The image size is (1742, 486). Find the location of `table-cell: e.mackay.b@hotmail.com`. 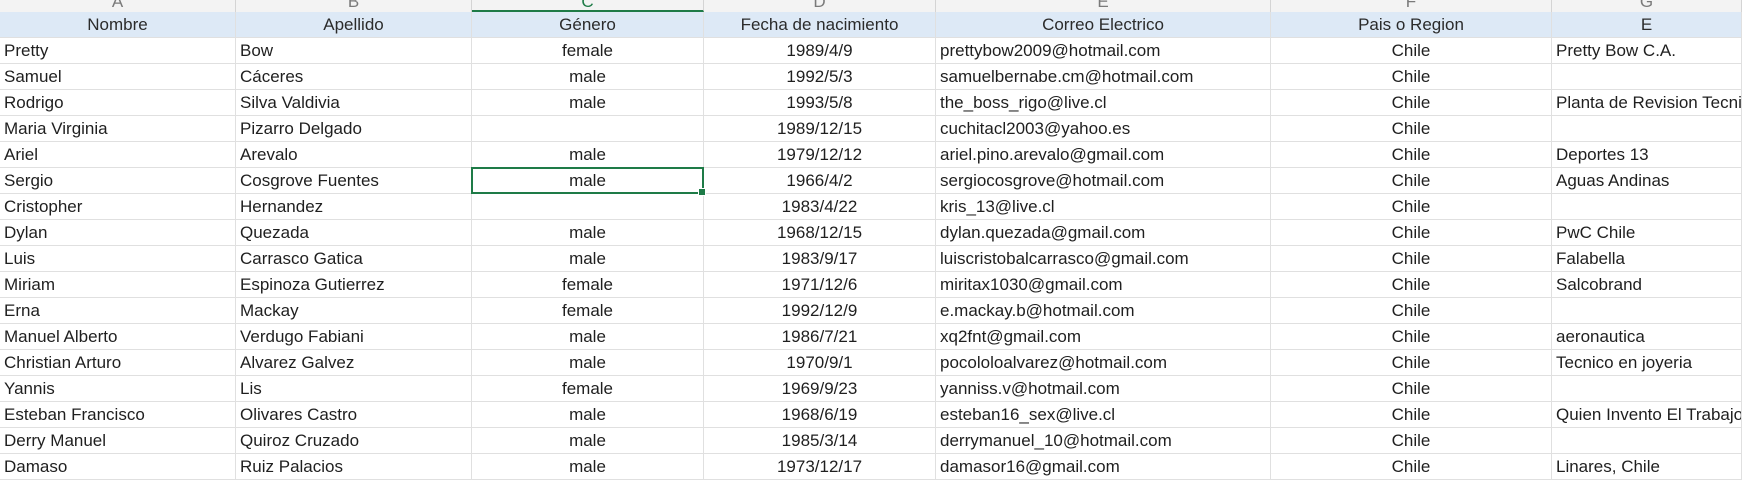

table-cell: e.mackay.b@hotmail.com is located at coordinates (1103, 311).